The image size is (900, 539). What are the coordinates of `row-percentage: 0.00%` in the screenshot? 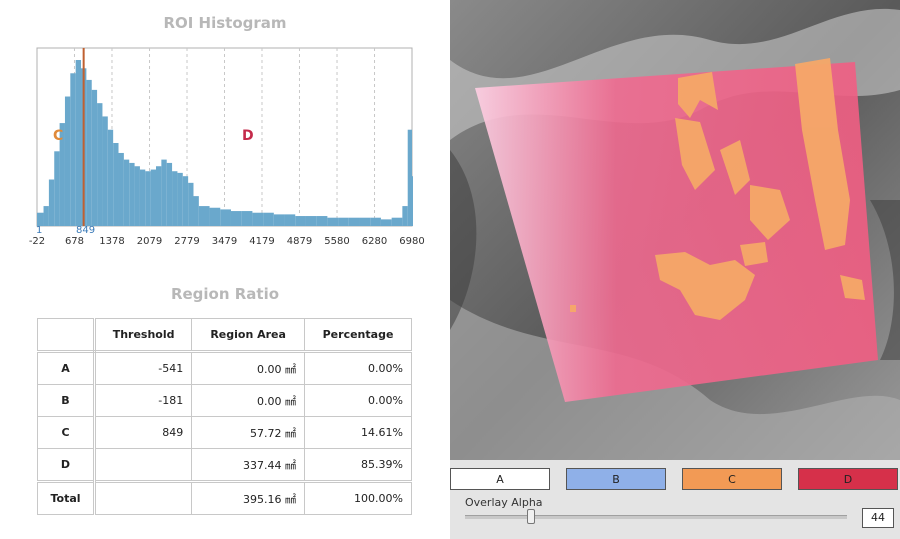 It's located at (358, 400).